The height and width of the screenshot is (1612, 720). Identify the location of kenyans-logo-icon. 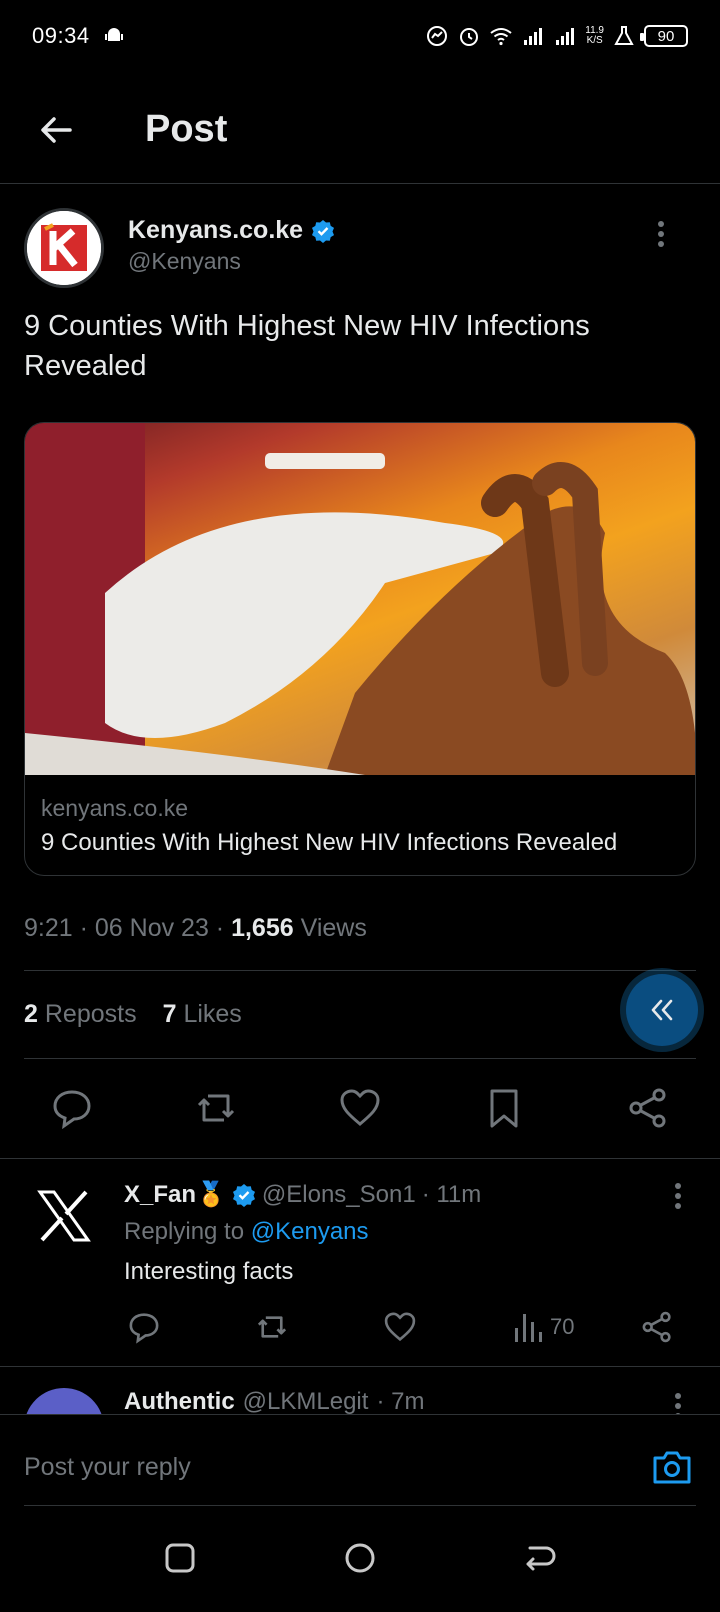
(64, 248).